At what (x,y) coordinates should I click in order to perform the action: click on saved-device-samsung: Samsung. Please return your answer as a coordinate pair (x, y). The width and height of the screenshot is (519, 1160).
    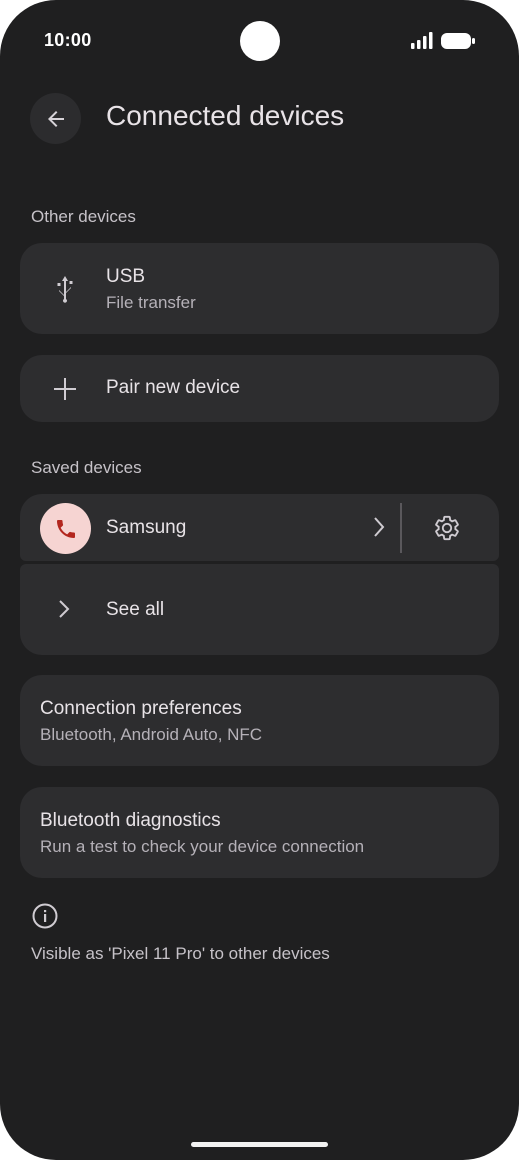
    Looking at the image, I should click on (259, 527).